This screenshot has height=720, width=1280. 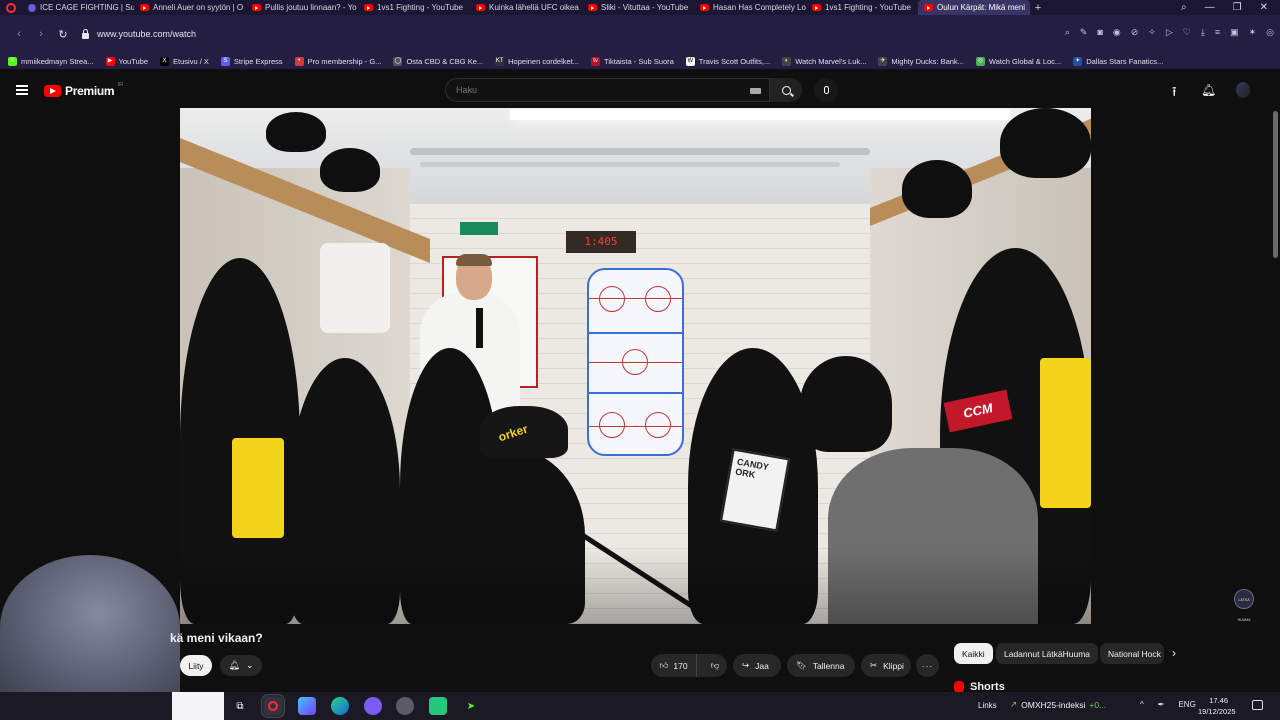 I want to click on links-toolbar: Links, so click(x=987, y=705).